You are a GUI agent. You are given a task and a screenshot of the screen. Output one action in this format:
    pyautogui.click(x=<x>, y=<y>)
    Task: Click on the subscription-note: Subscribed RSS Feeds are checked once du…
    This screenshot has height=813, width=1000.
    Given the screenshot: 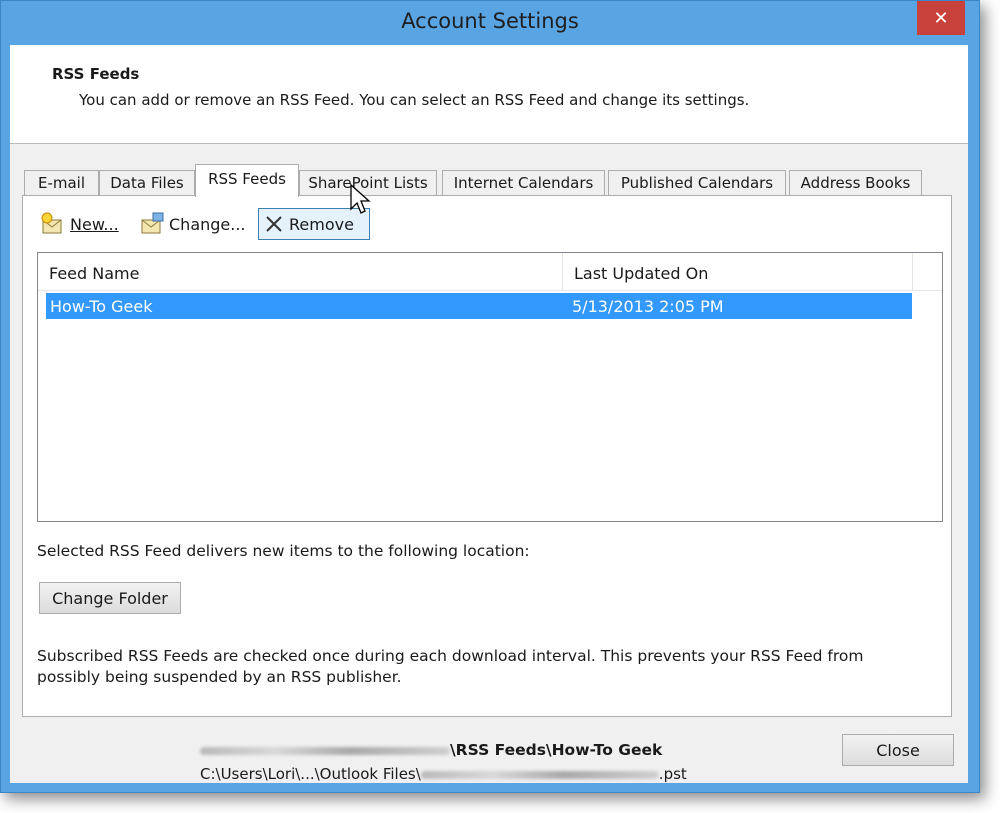 What is the action you would take?
    pyautogui.click(x=450, y=666)
    